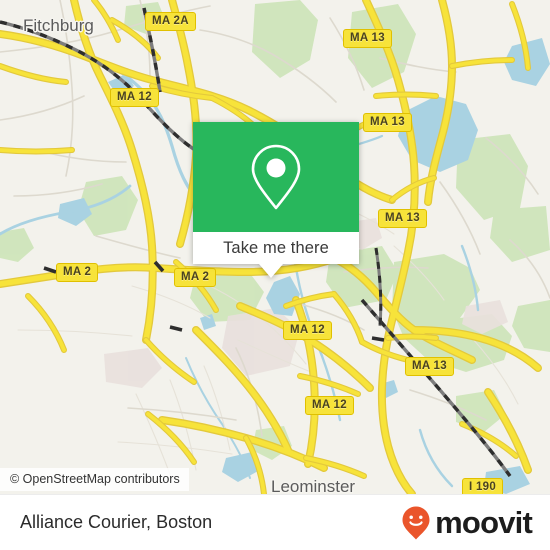  I want to click on take-me-there-label: Take me there, so click(276, 247).